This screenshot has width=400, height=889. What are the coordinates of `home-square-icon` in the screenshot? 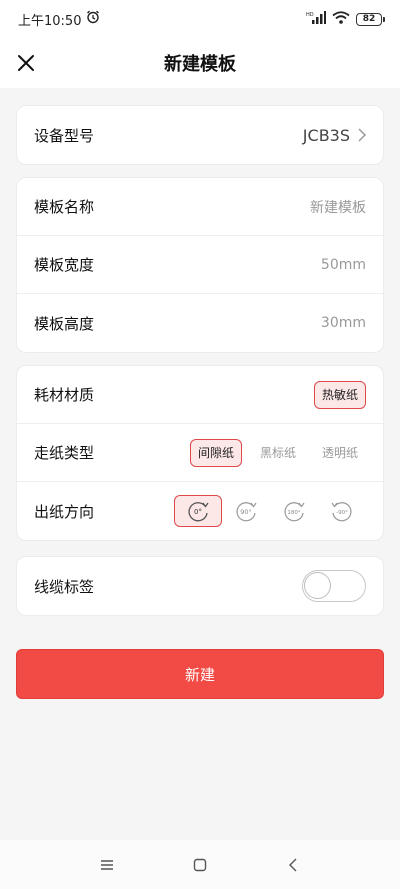 It's located at (200, 864).